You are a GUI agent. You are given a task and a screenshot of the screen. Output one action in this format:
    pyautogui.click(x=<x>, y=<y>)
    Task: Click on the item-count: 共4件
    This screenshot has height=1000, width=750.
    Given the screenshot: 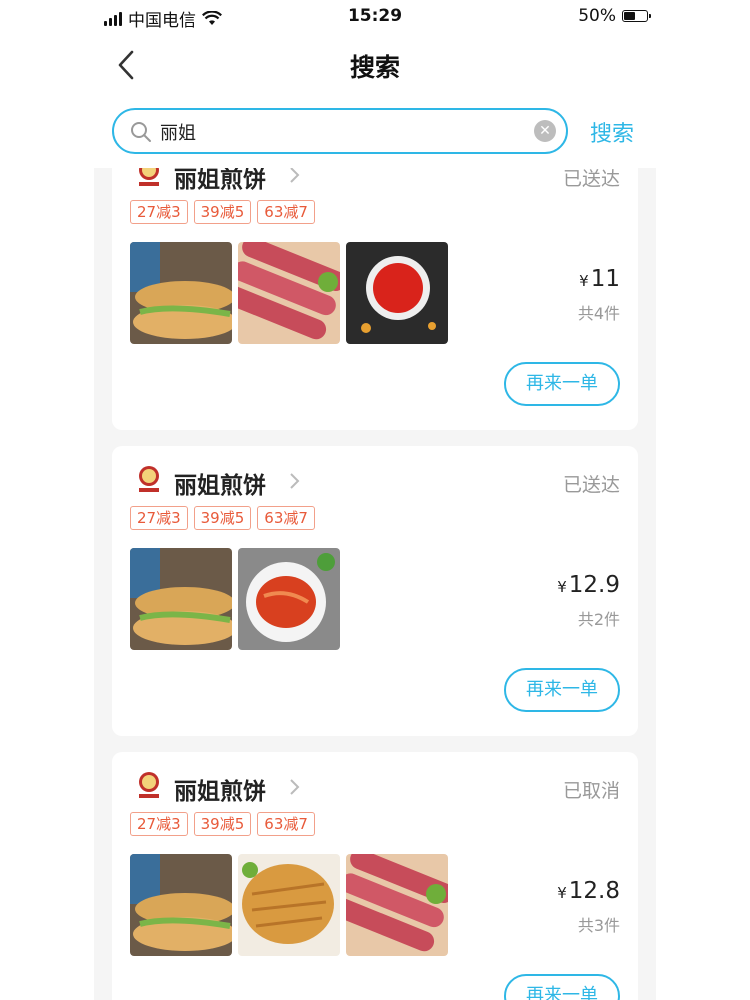 What is the action you would take?
    pyautogui.click(x=598, y=313)
    